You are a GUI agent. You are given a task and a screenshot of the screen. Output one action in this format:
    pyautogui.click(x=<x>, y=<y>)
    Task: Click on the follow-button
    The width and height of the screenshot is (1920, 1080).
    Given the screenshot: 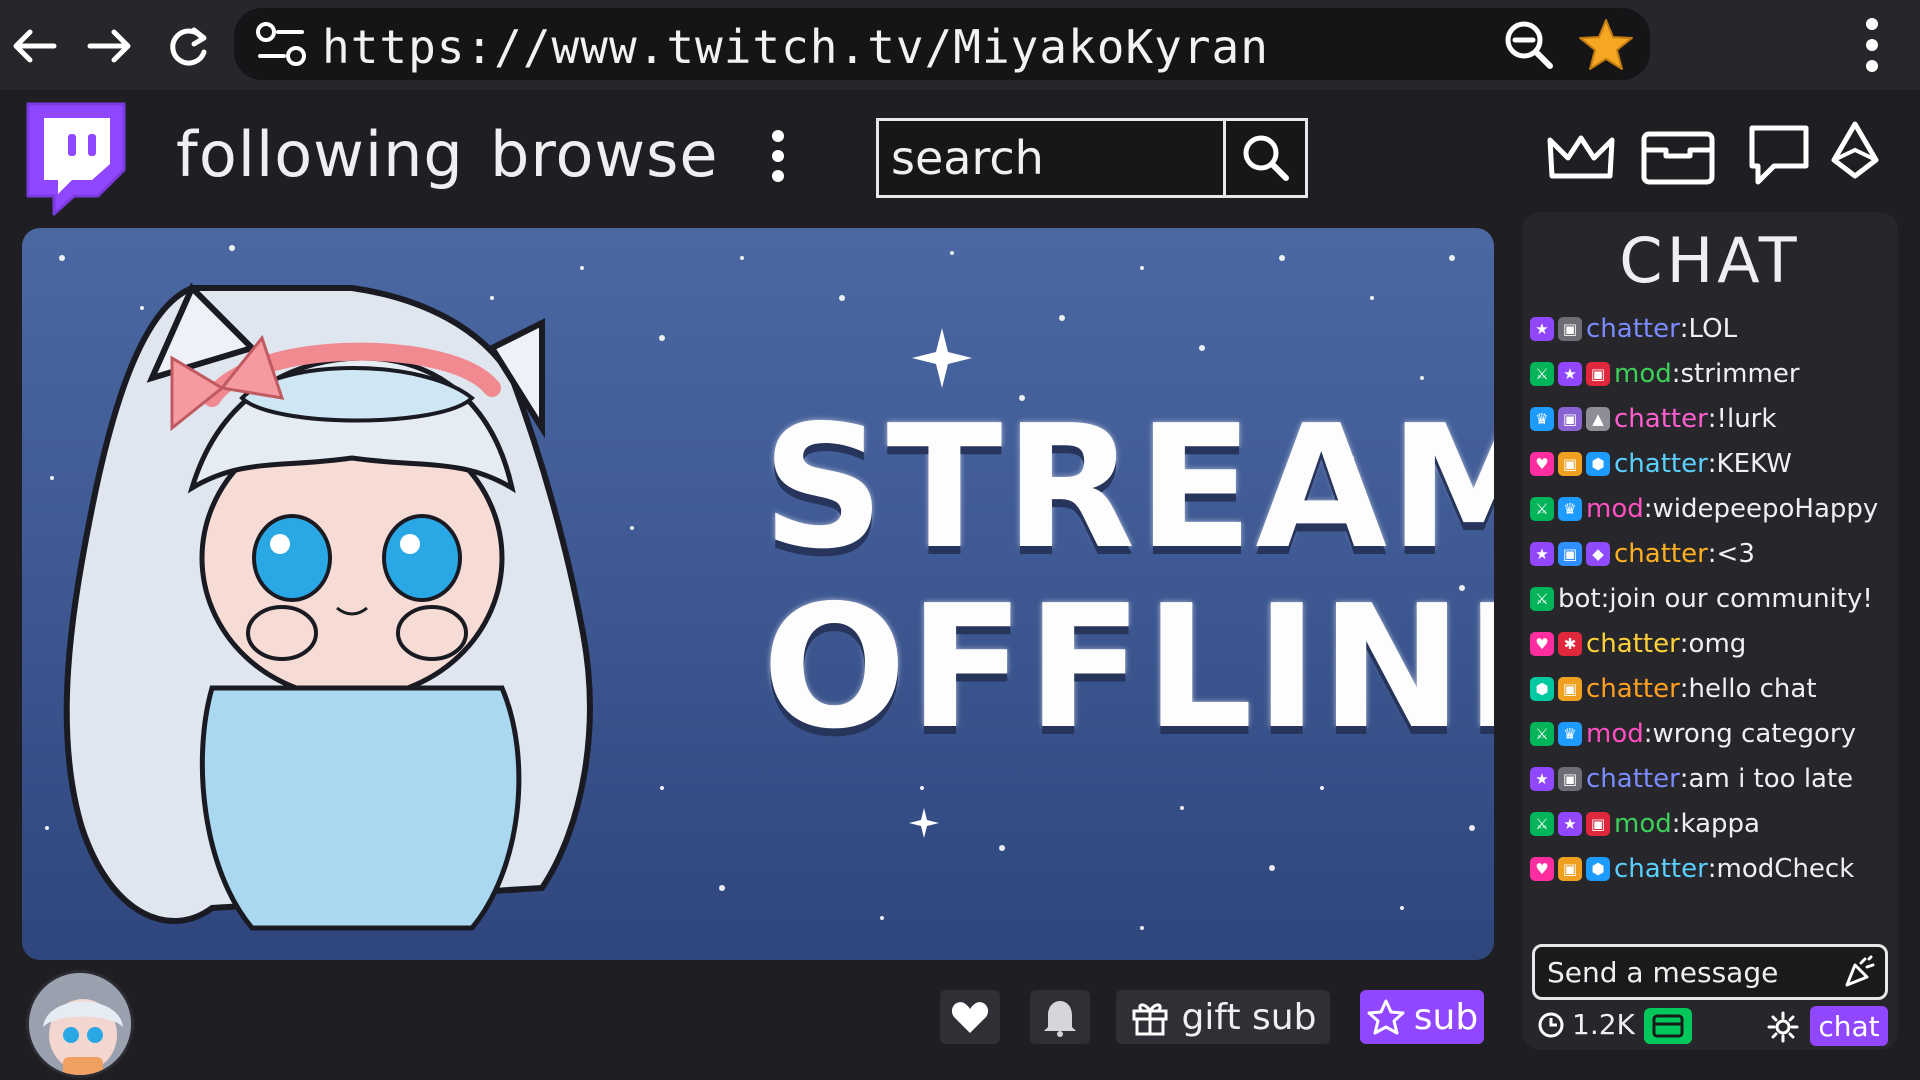 What is the action you would take?
    pyautogui.click(x=970, y=1017)
    